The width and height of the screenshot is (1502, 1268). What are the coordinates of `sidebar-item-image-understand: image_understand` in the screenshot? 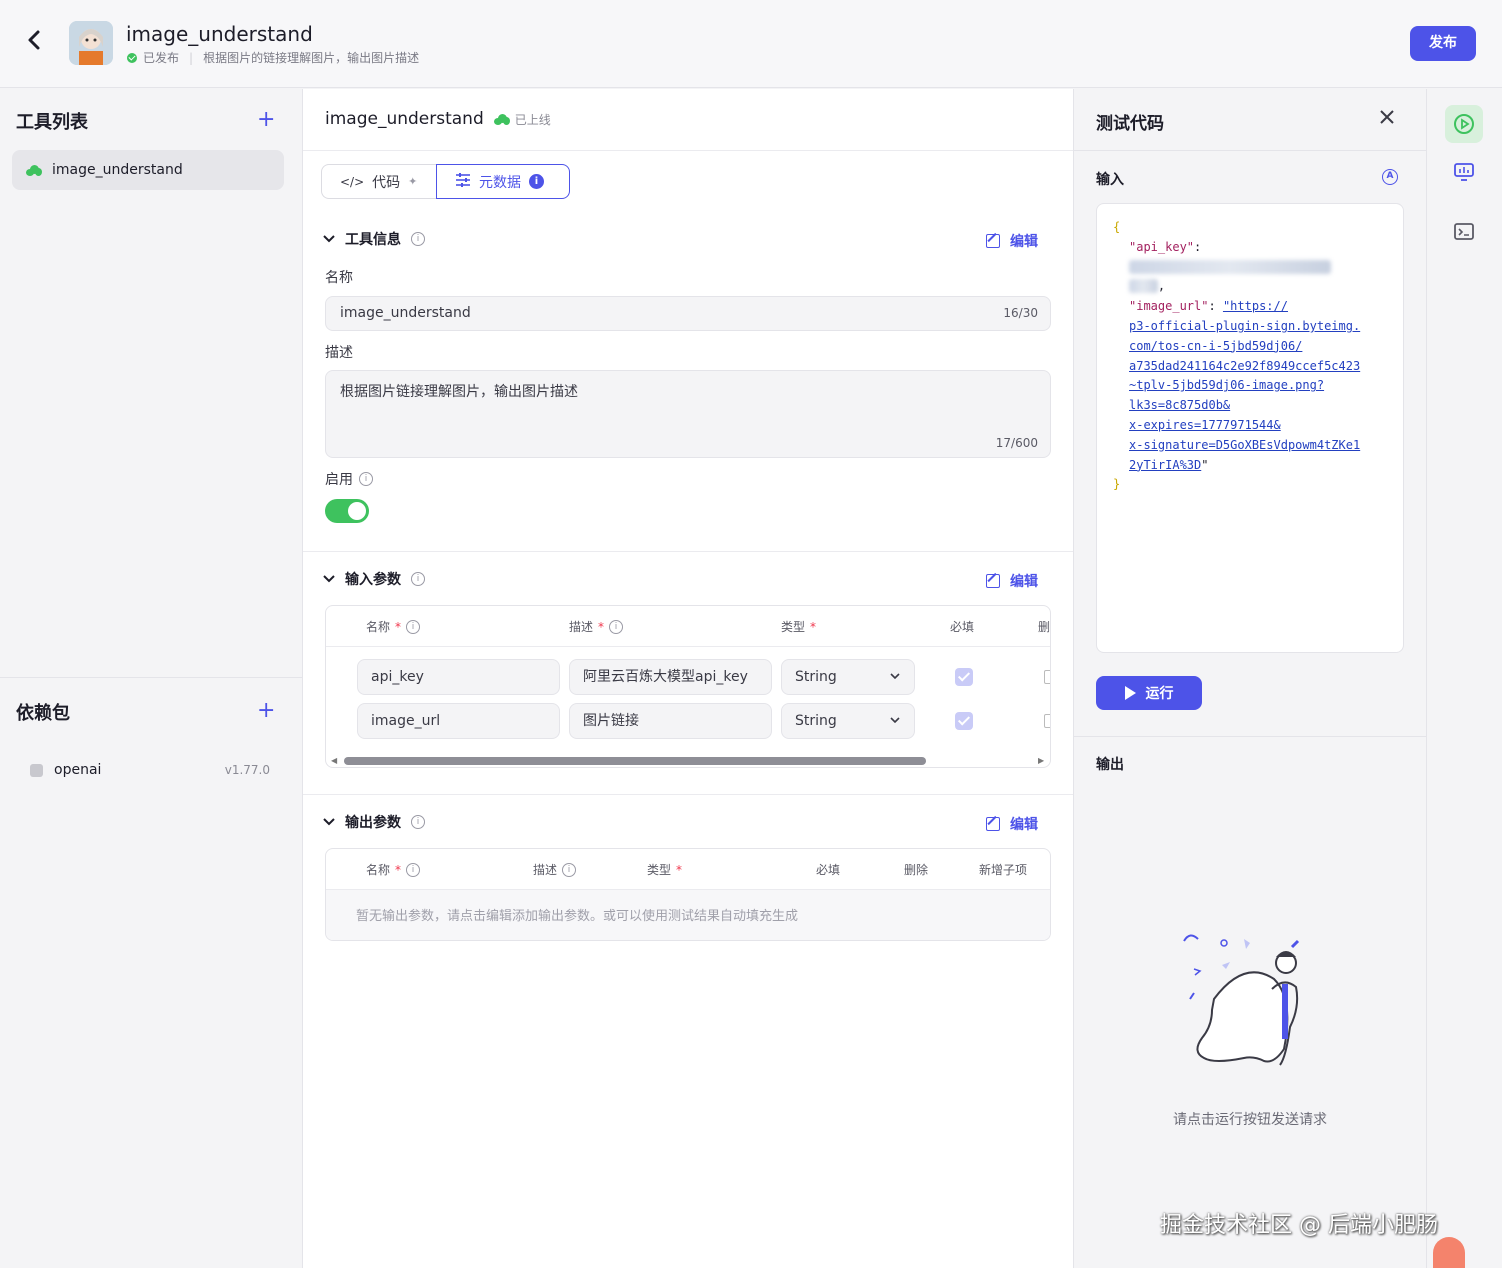 It's located at (148, 170).